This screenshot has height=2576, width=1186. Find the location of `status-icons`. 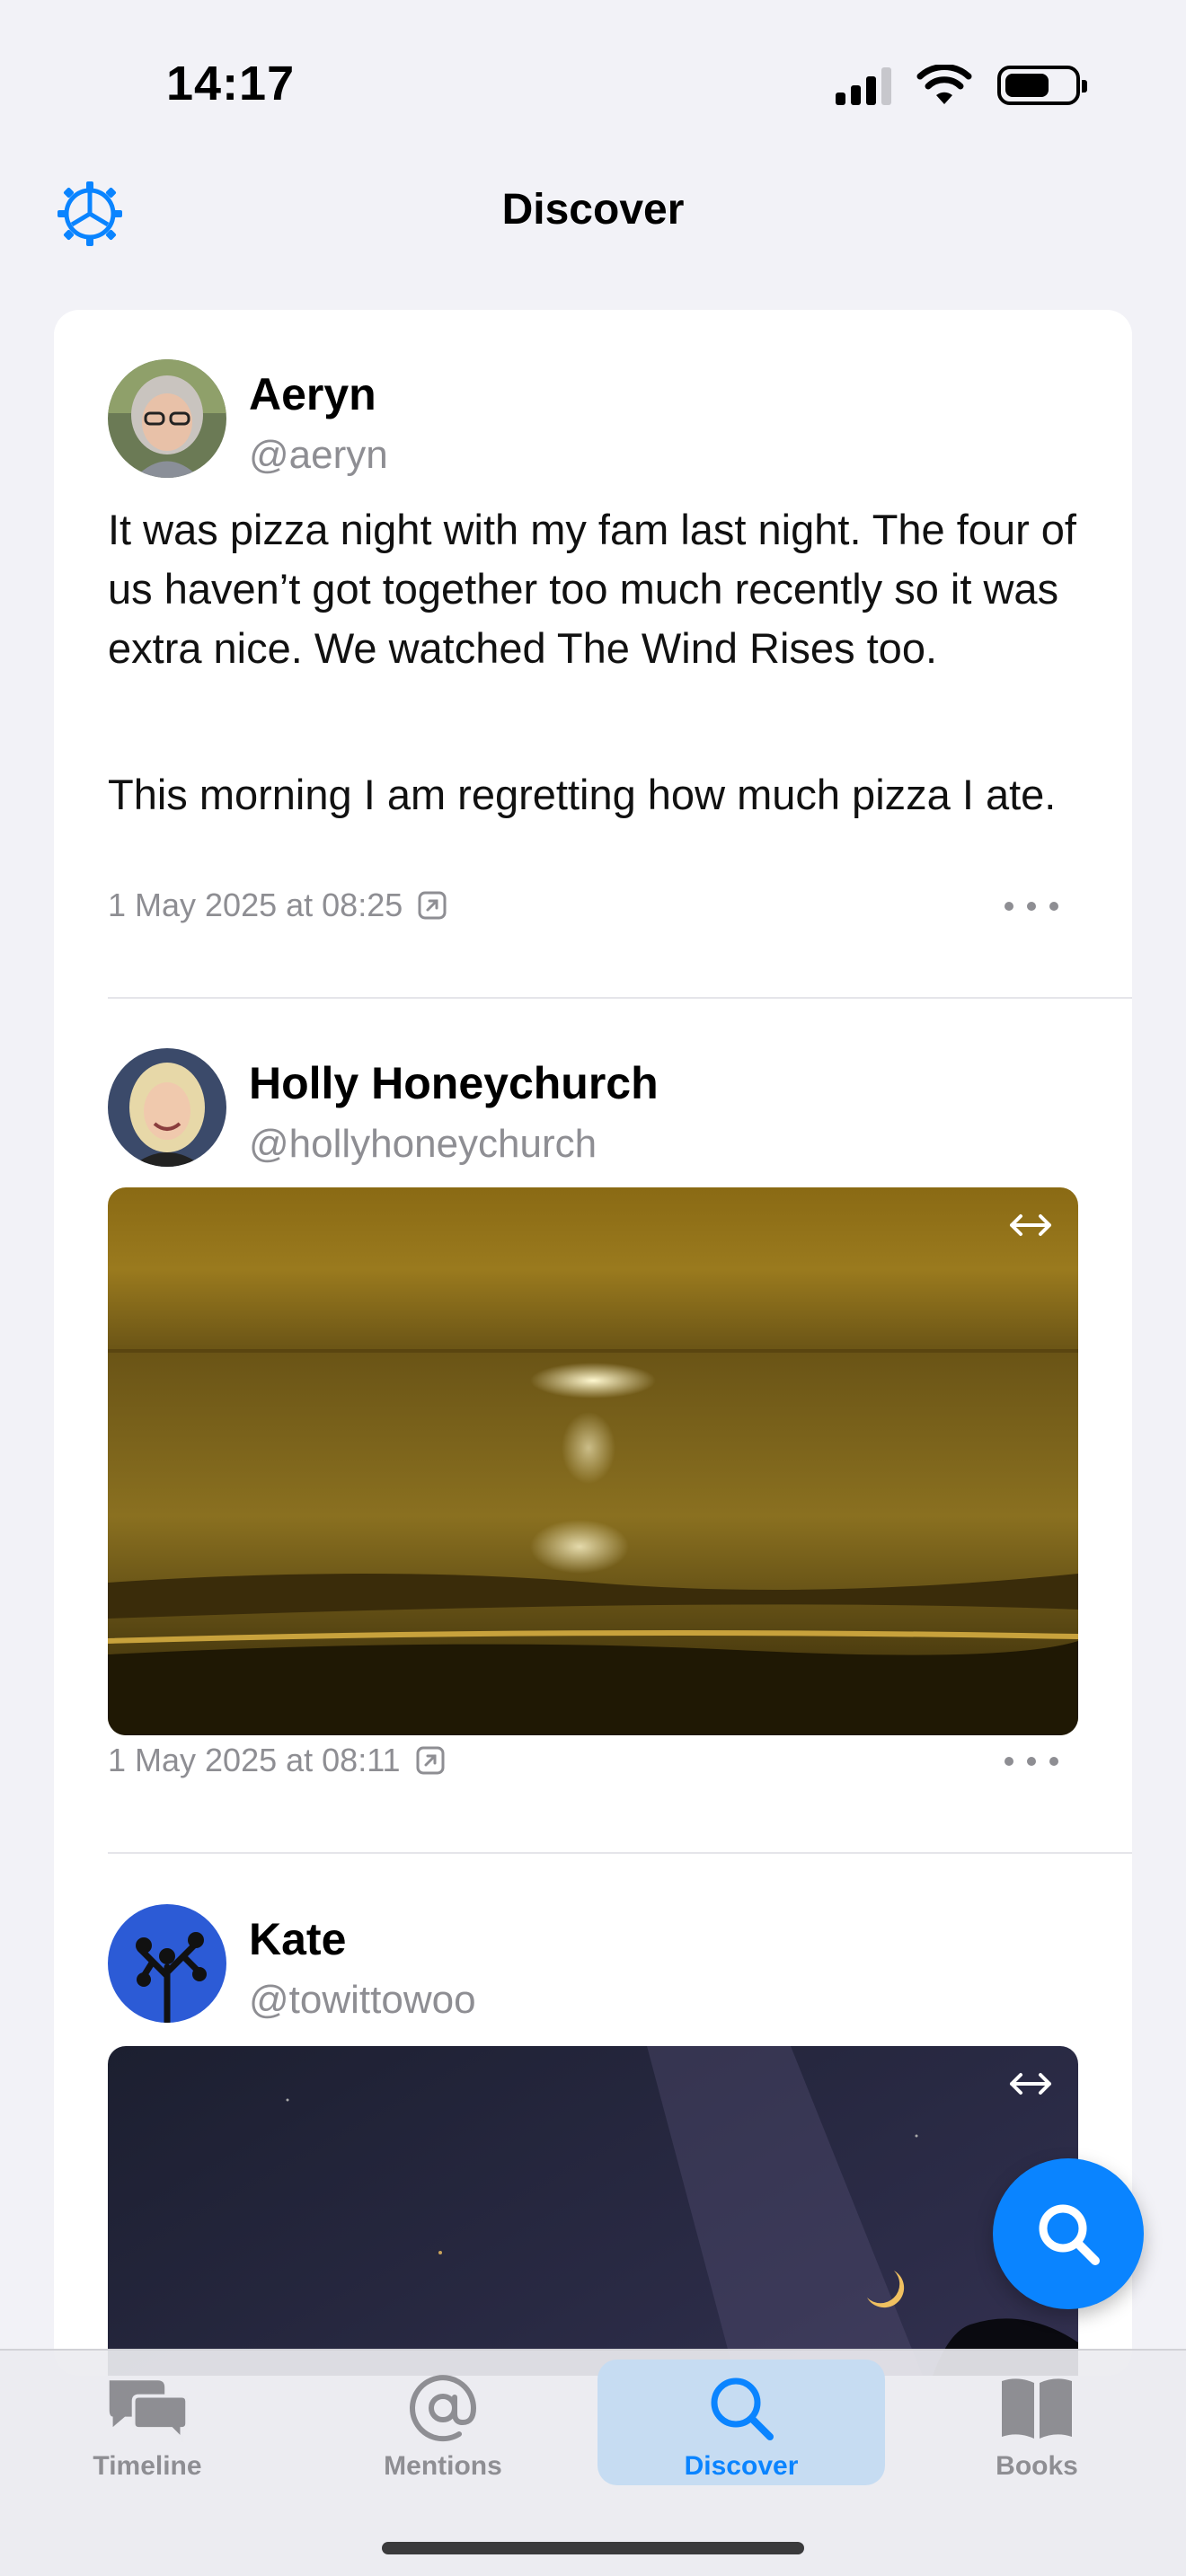

status-icons is located at coordinates (961, 85).